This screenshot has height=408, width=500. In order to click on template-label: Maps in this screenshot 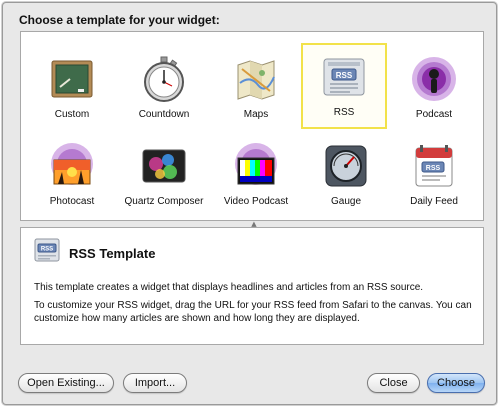, I will do `click(256, 114)`.